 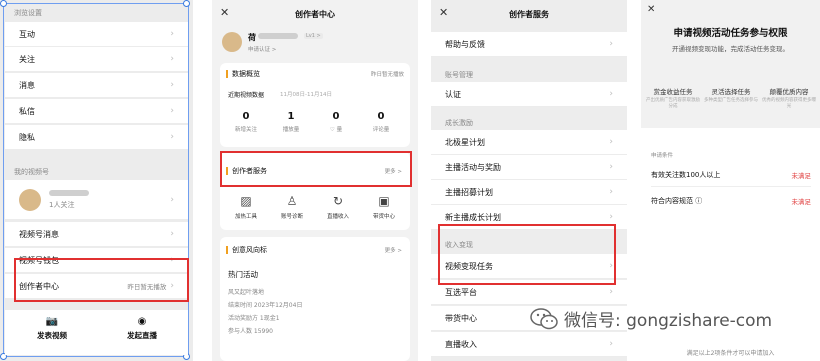 I want to click on close-icon: ✕, so click(x=651, y=9).